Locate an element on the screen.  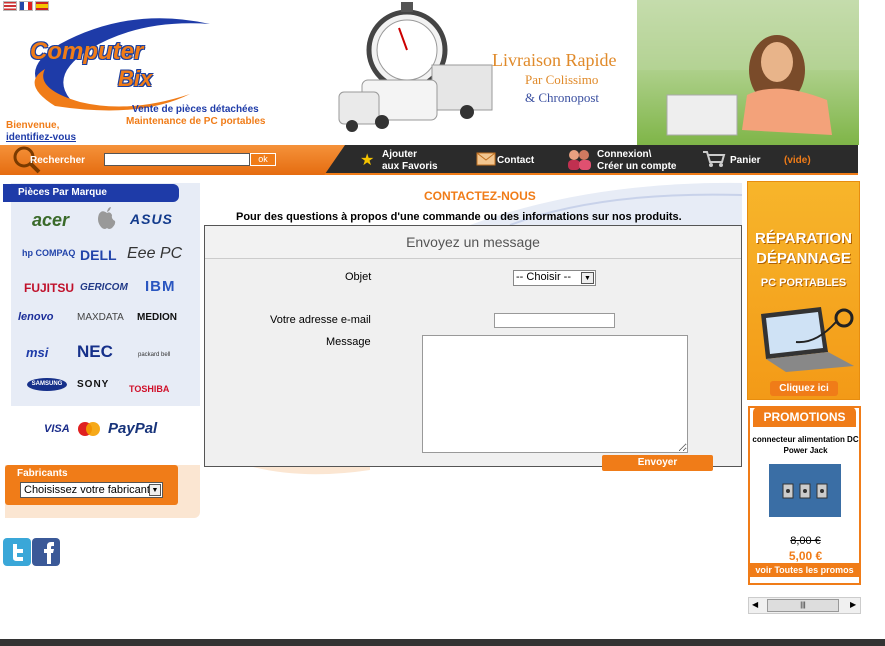
login-line1: Connexion\ is located at coordinates (624, 154).